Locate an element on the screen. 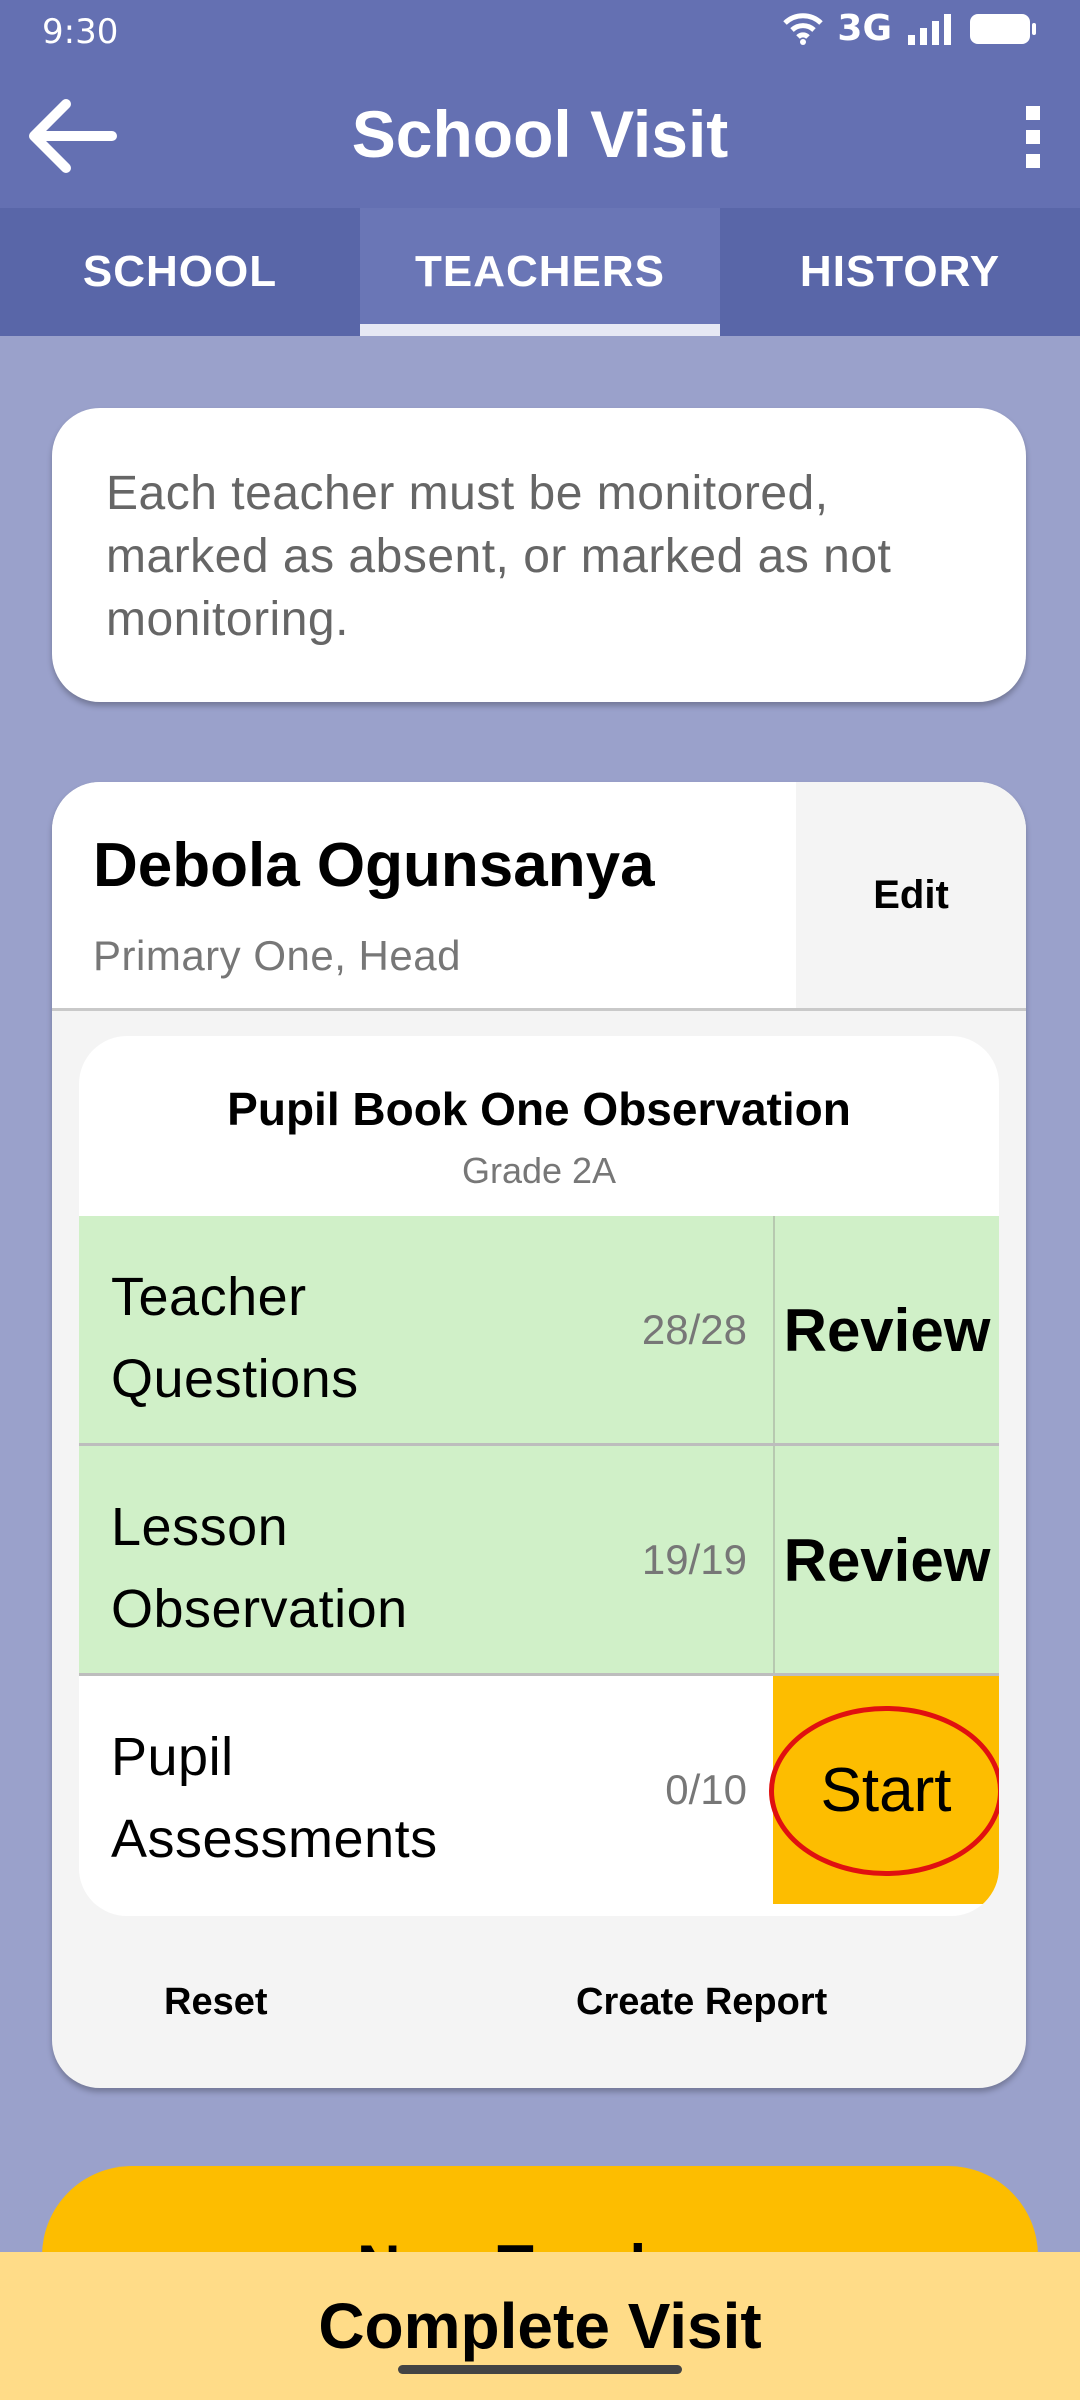  row-label-line: Assessments is located at coordinates (274, 1839).